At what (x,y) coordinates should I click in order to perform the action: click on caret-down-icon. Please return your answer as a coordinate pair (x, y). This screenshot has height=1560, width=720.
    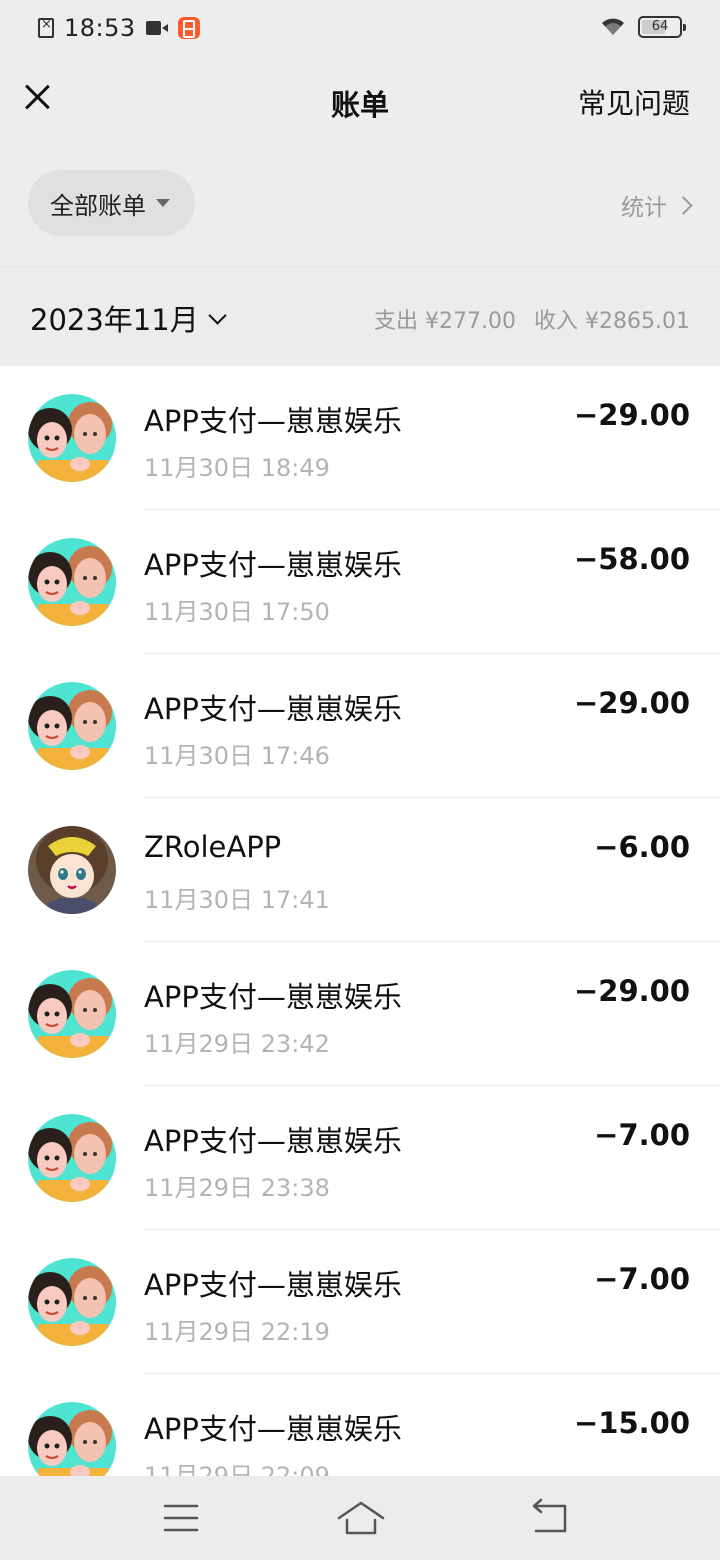
    Looking at the image, I should click on (163, 203).